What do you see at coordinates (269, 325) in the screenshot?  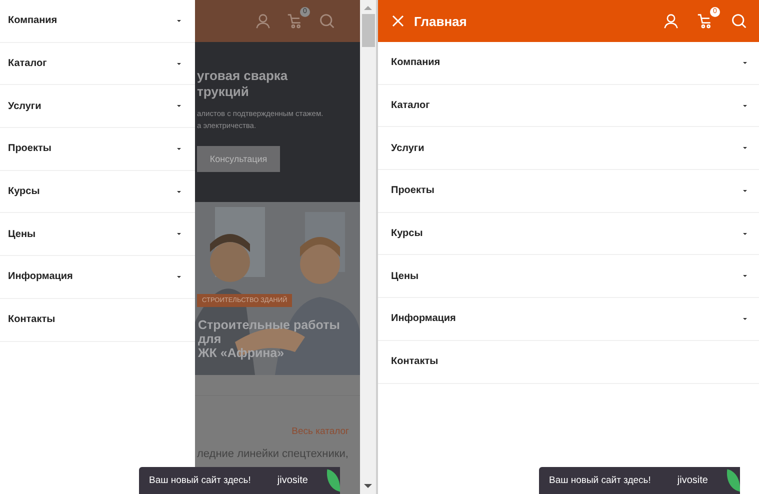 I see `card-title: Строительные работы` at bounding box center [269, 325].